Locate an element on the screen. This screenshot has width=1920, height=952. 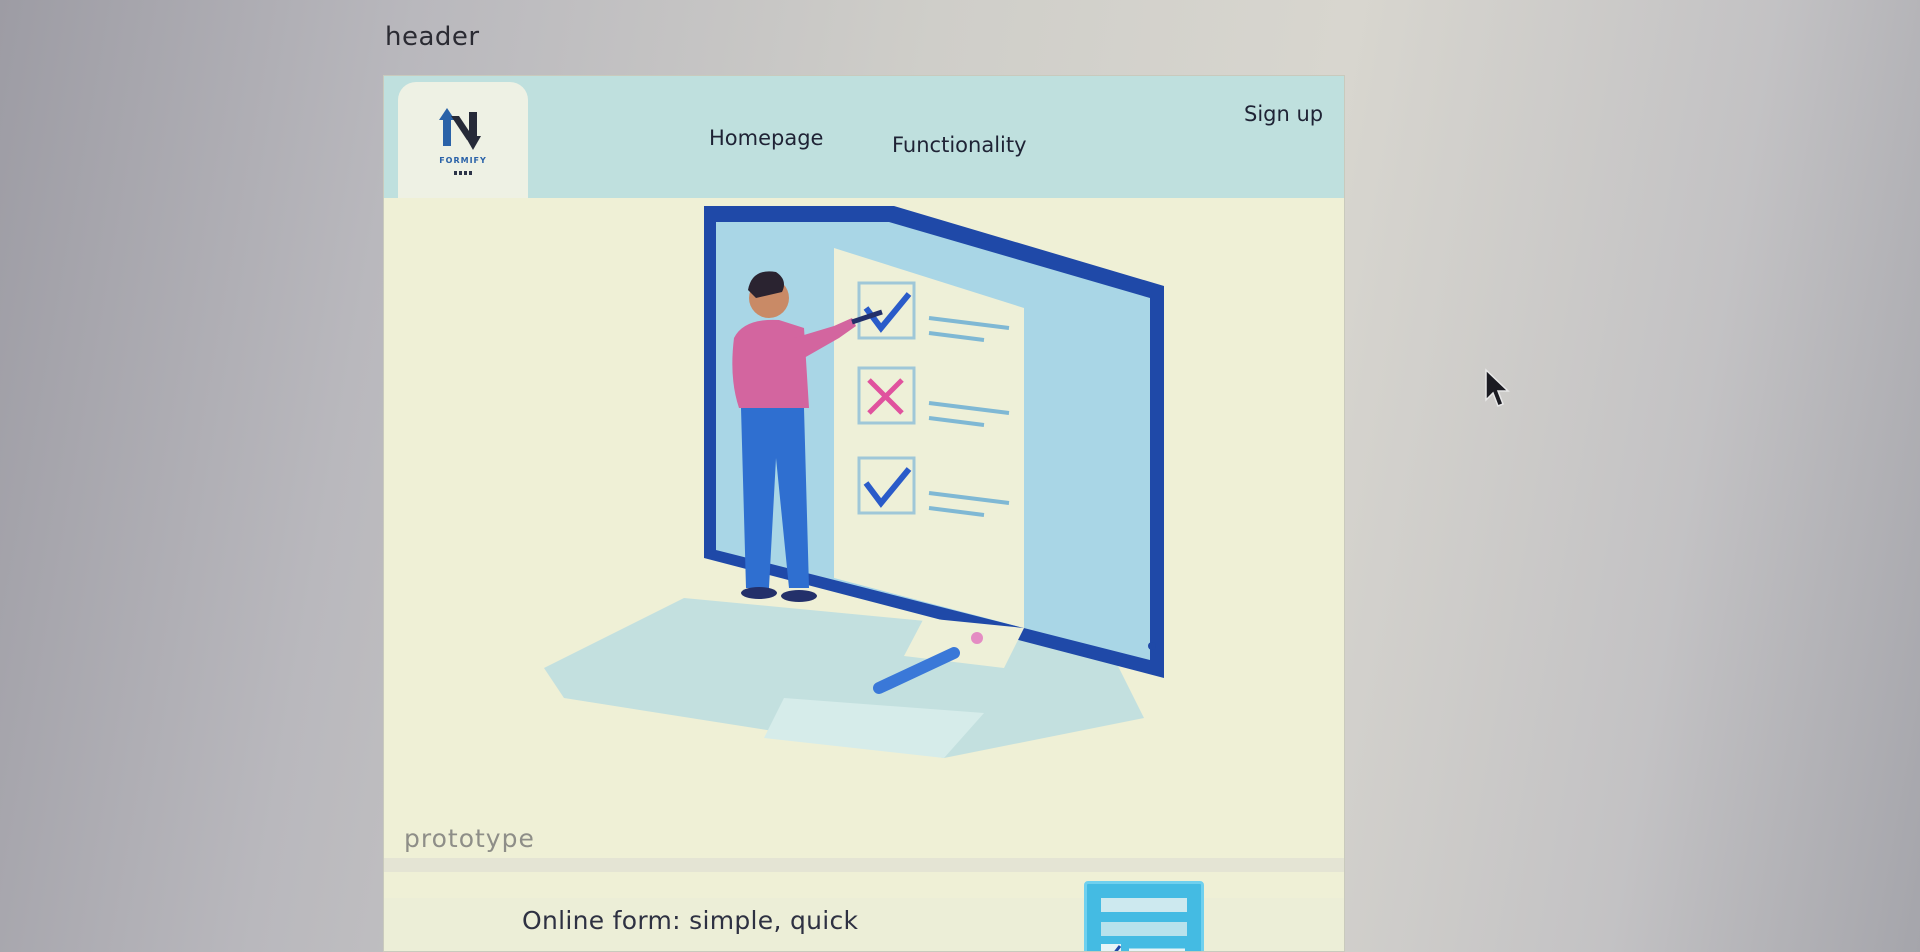
sign-up-link: Sign up is located at coordinates (1283, 114).